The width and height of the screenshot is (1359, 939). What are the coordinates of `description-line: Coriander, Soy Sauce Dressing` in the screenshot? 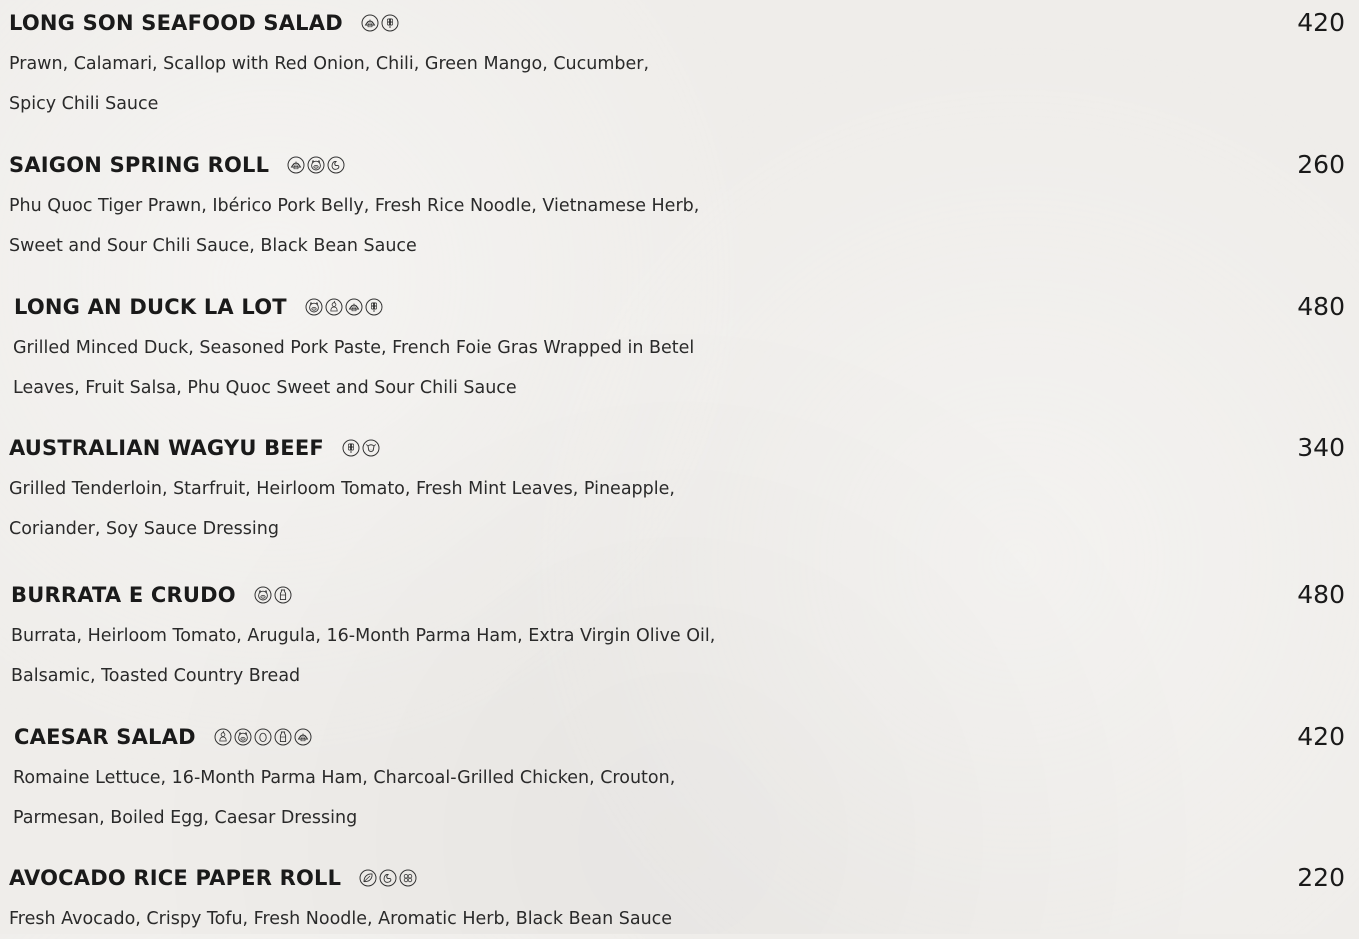 It's located at (144, 529).